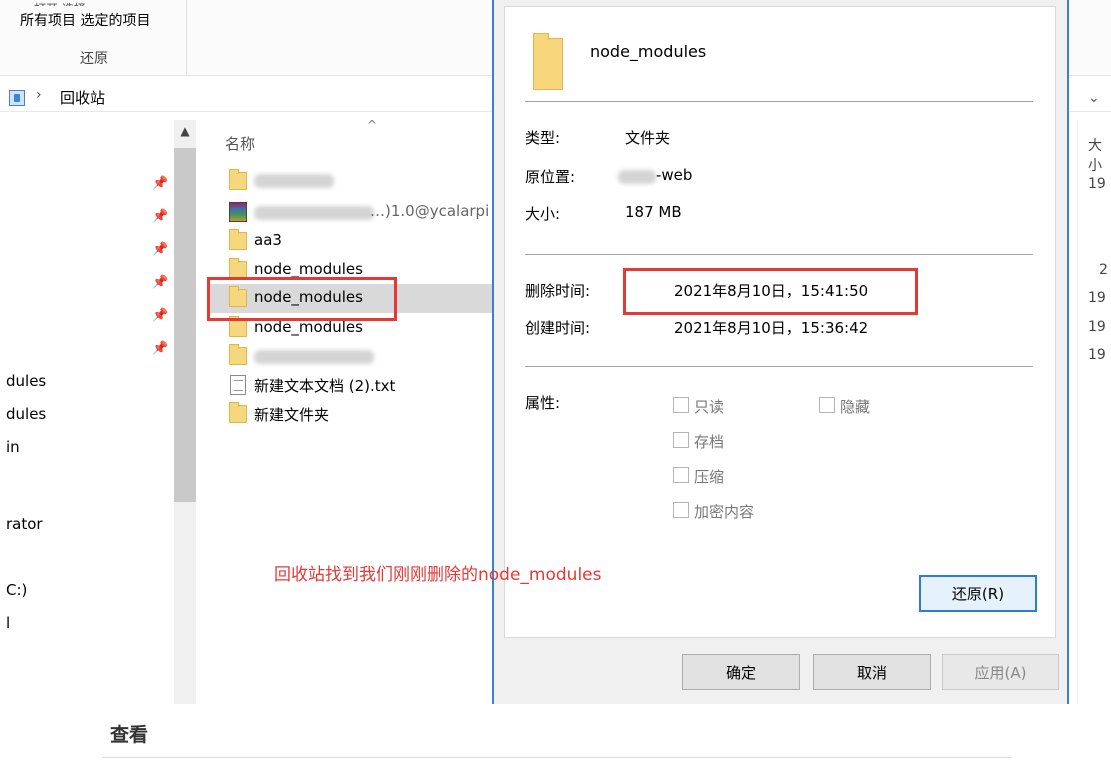 The image size is (1111, 764). I want to click on nav-scrollbar-thumb, so click(185, 325).